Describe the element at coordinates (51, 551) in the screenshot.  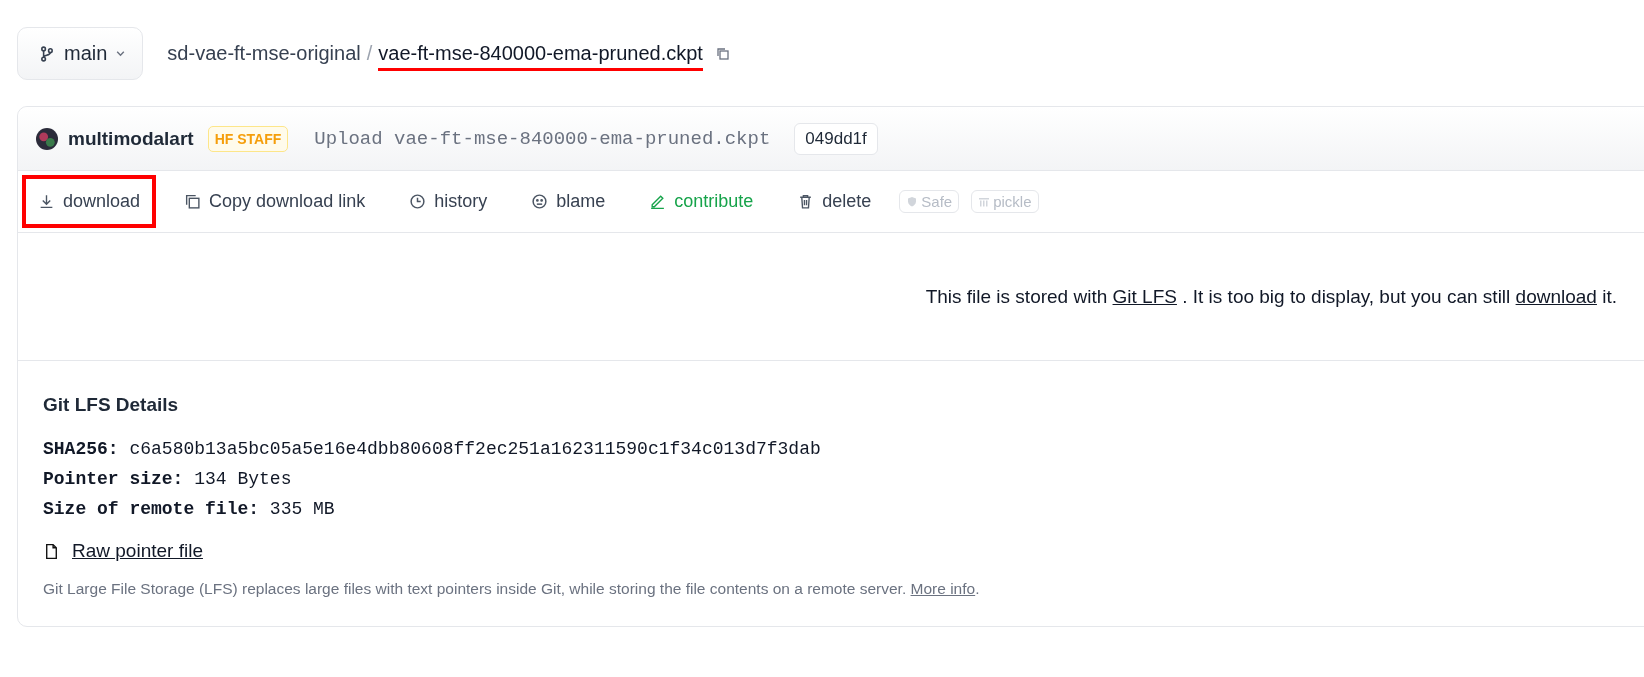
I see `file-icon` at that location.